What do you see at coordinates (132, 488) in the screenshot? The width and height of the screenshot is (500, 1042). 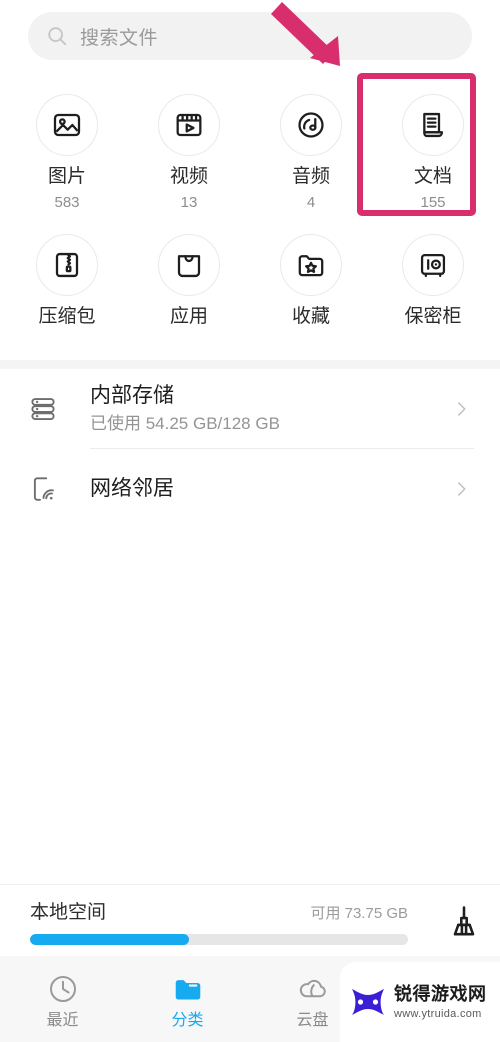 I see `storage-row-title: 网络邻居` at bounding box center [132, 488].